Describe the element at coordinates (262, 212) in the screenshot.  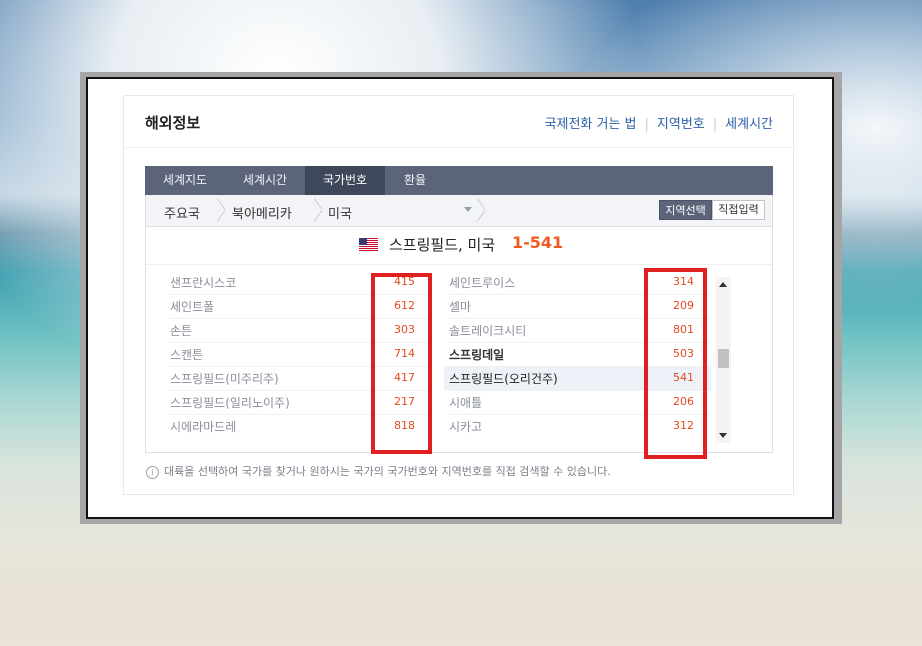
I see `crumb-continent-select: 북아메리카` at that location.